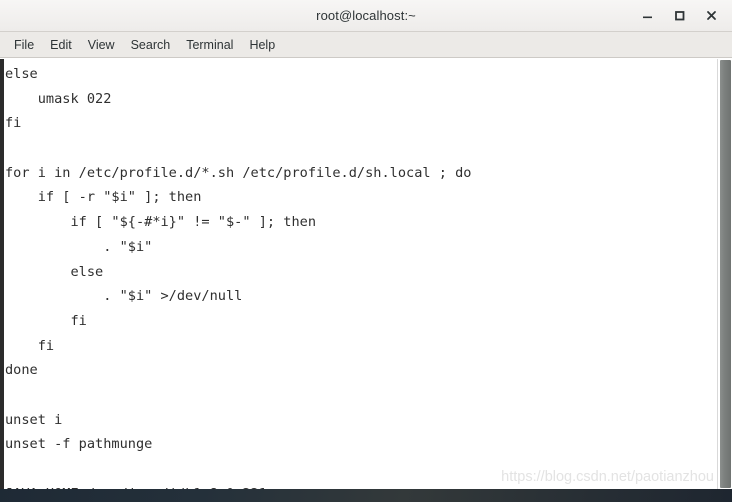 The width and height of the screenshot is (732, 502). I want to click on menu-item-terminal: Terminal, so click(209, 45).